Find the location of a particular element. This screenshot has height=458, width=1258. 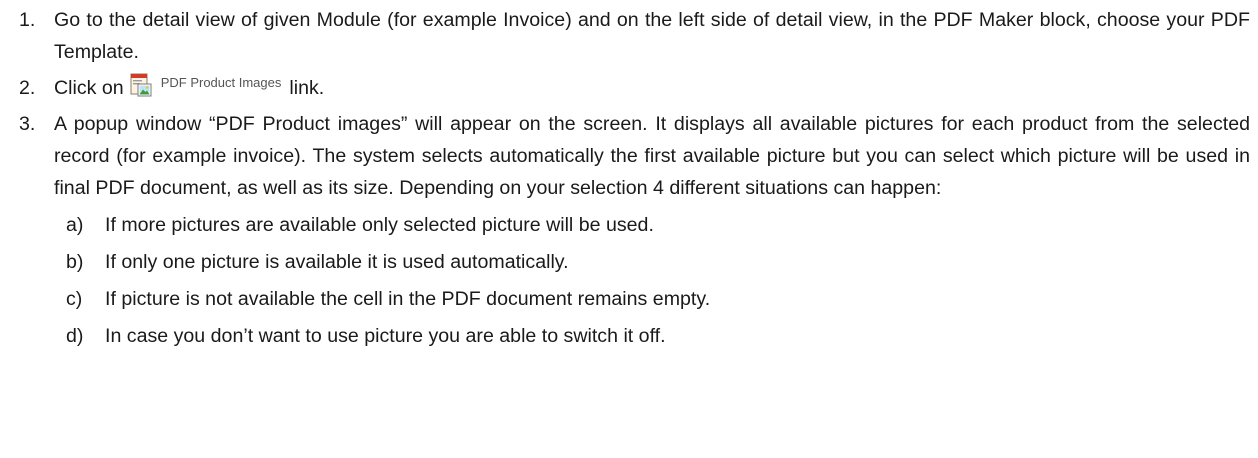

pdf-product-images-link: PDF Product Images is located at coordinates (206, 84).